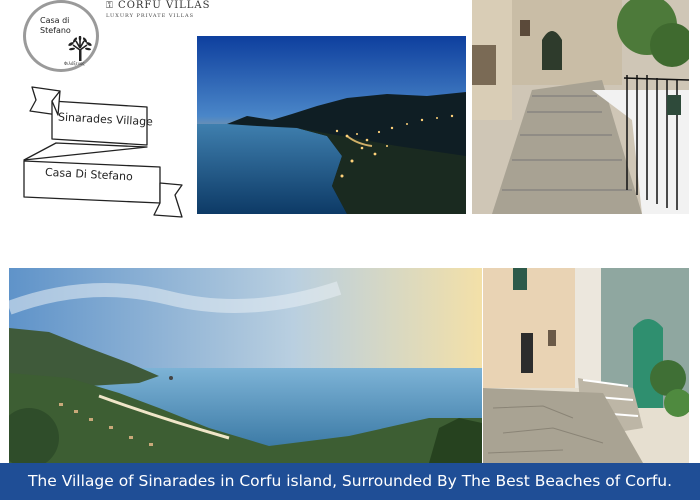  I want to click on stone-alley-stairs-photo, so click(580, 107).